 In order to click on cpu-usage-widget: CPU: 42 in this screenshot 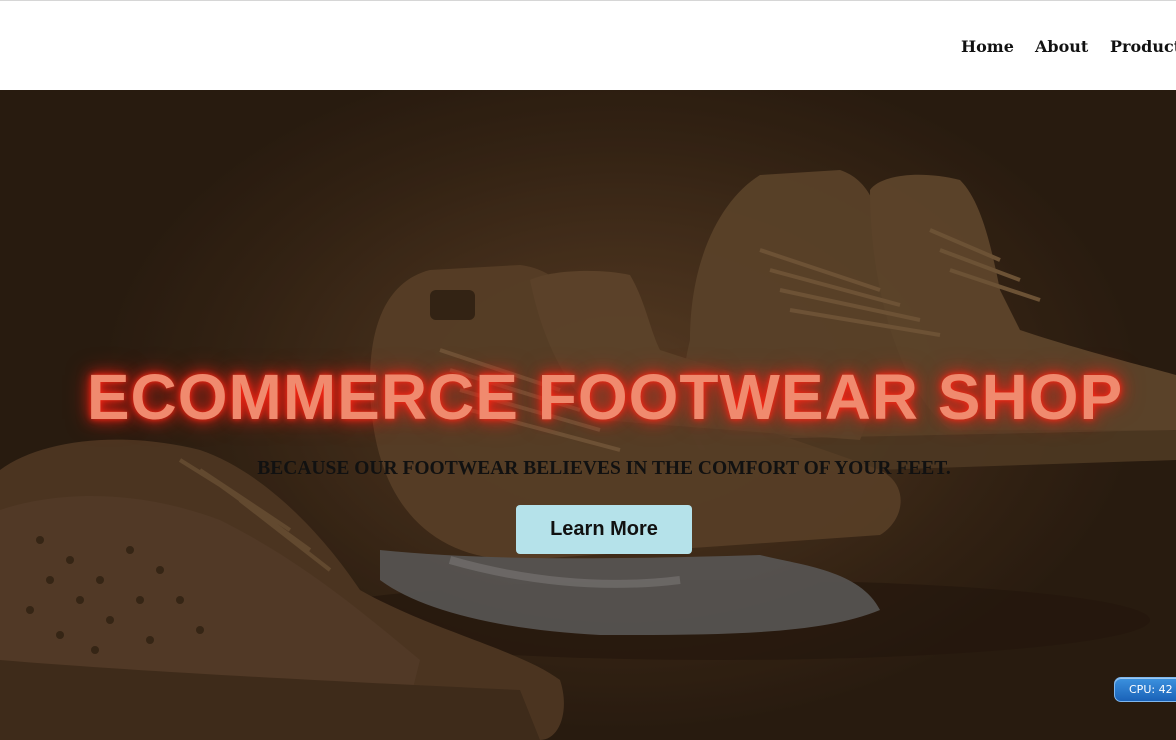, I will do `click(1145, 689)`.